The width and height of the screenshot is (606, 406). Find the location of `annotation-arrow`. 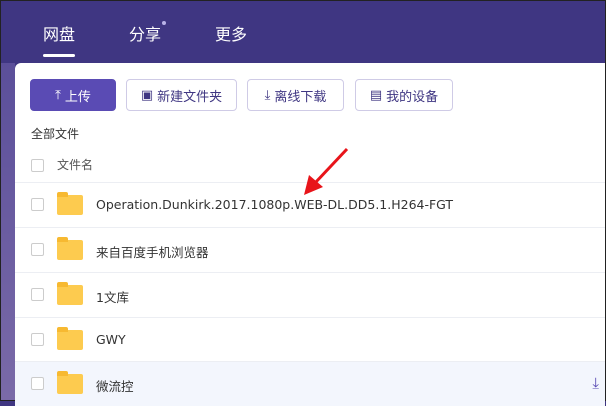

annotation-arrow is located at coordinates (326, 171).